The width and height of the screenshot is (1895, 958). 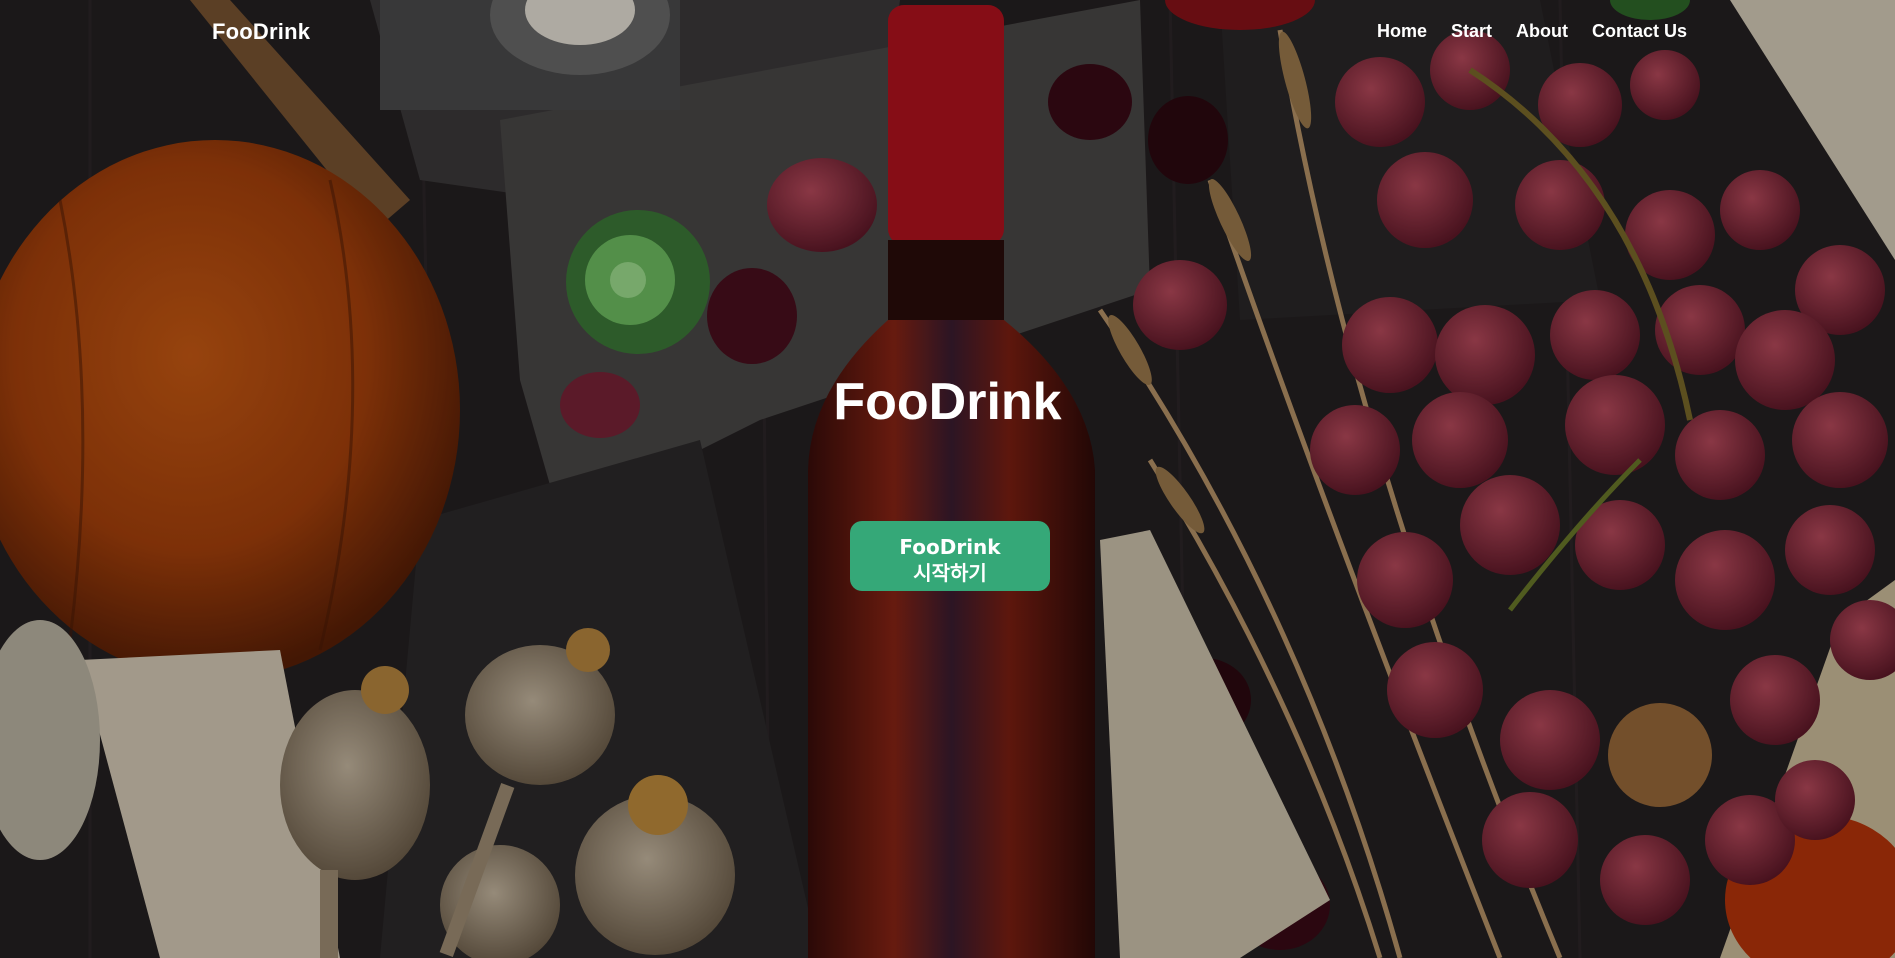 I want to click on brand-logo-link: FooDrink, so click(x=261, y=32).